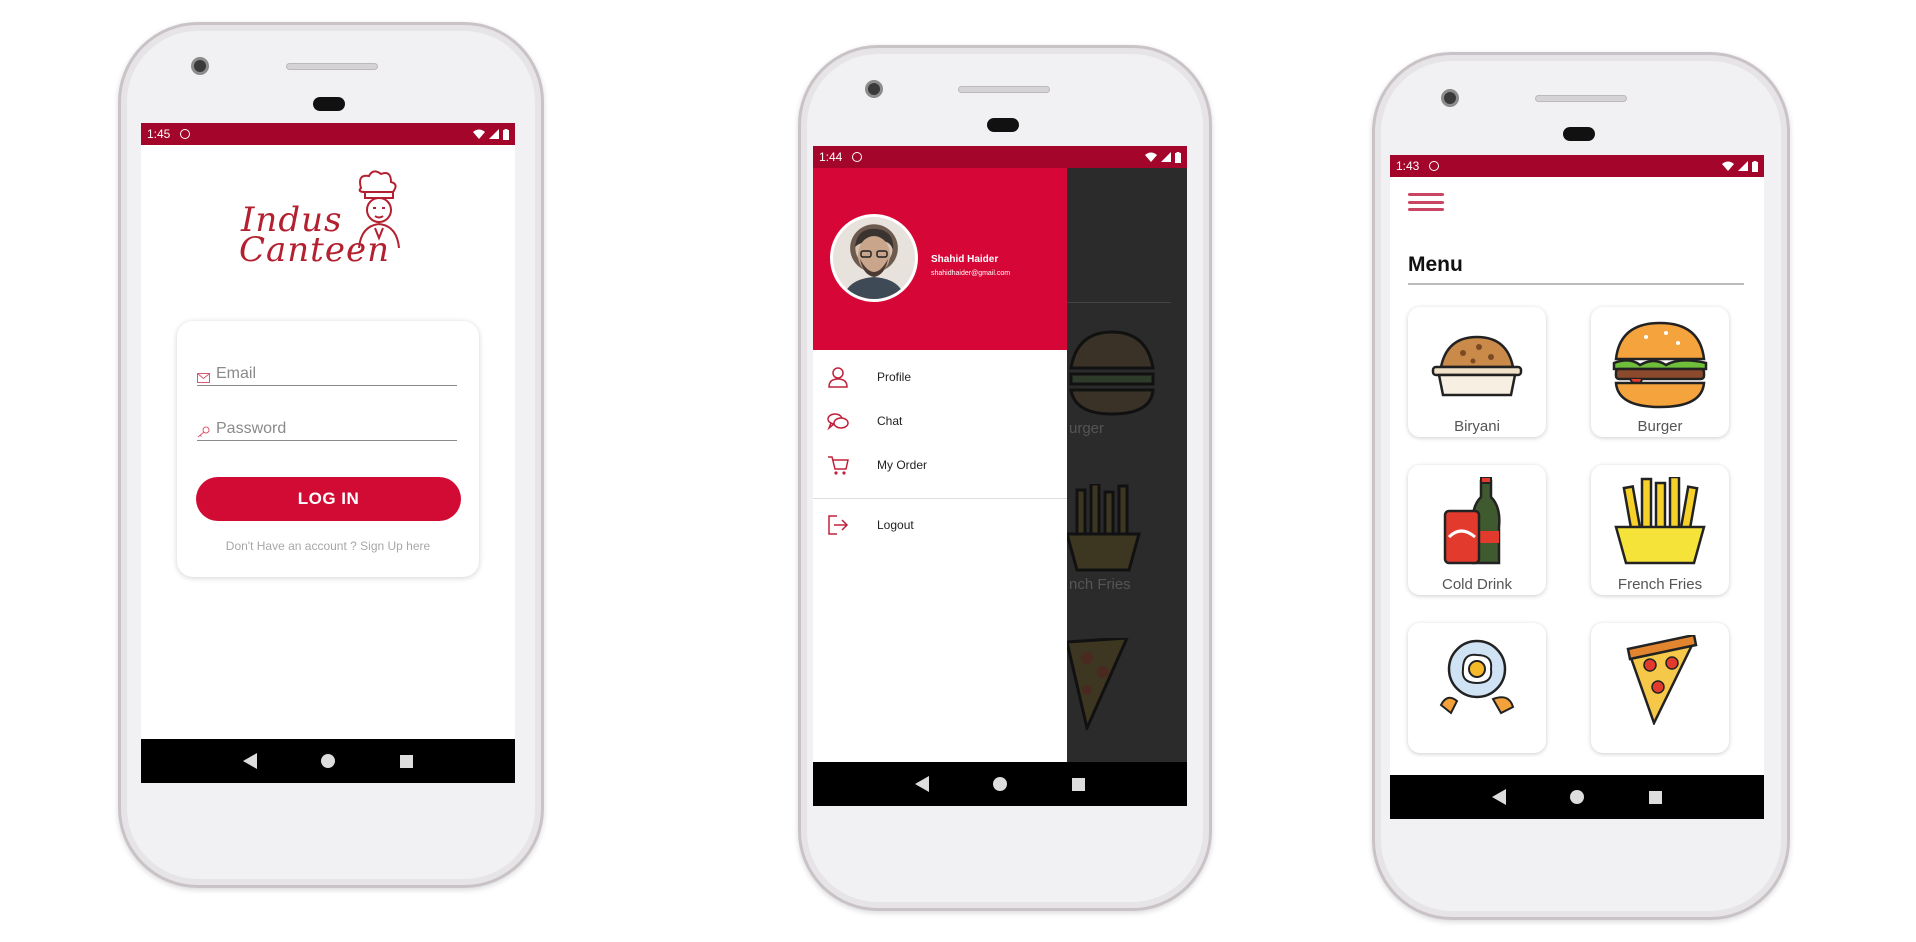 This screenshot has width=1916, height=942. Describe the element at coordinates (890, 421) in the screenshot. I see `drawer-item-label: Chat` at that location.